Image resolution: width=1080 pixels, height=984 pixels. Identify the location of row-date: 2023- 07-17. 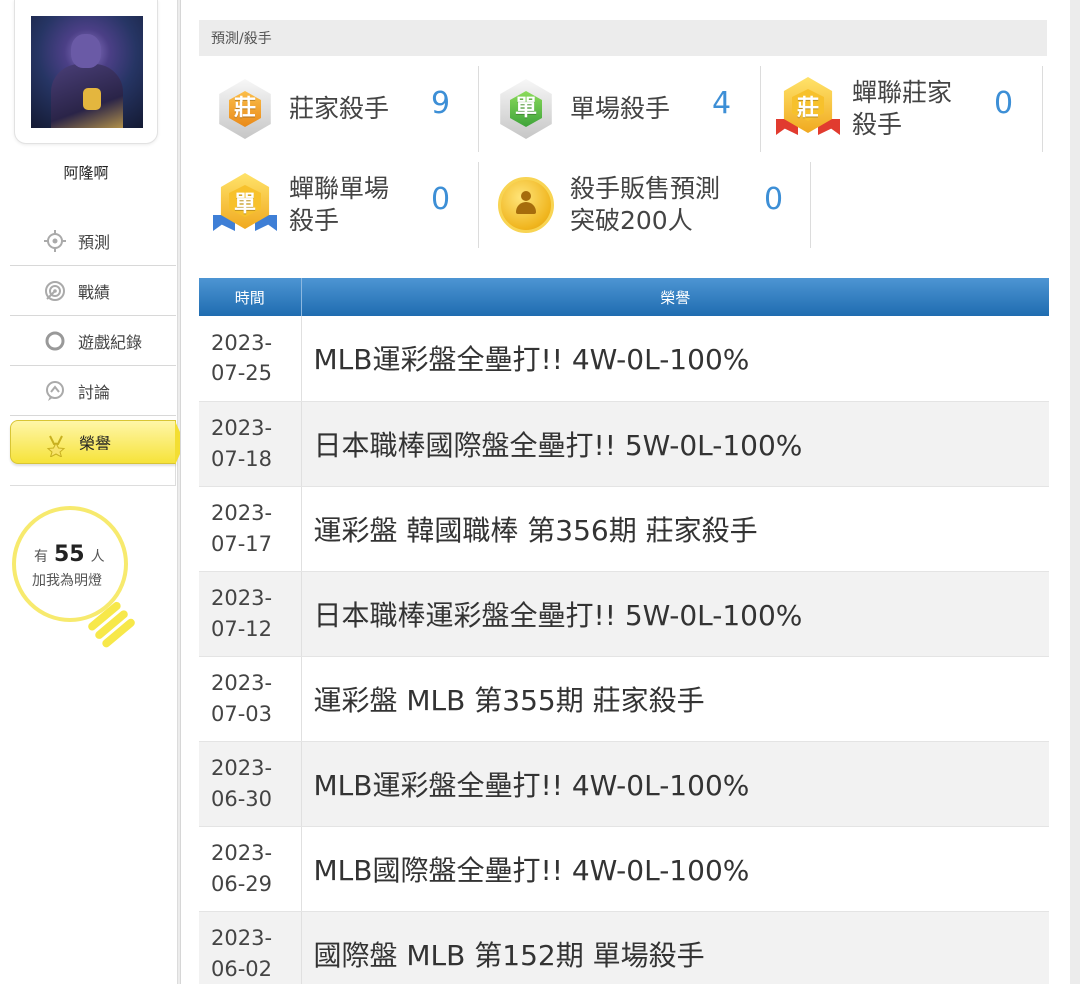
(250, 529).